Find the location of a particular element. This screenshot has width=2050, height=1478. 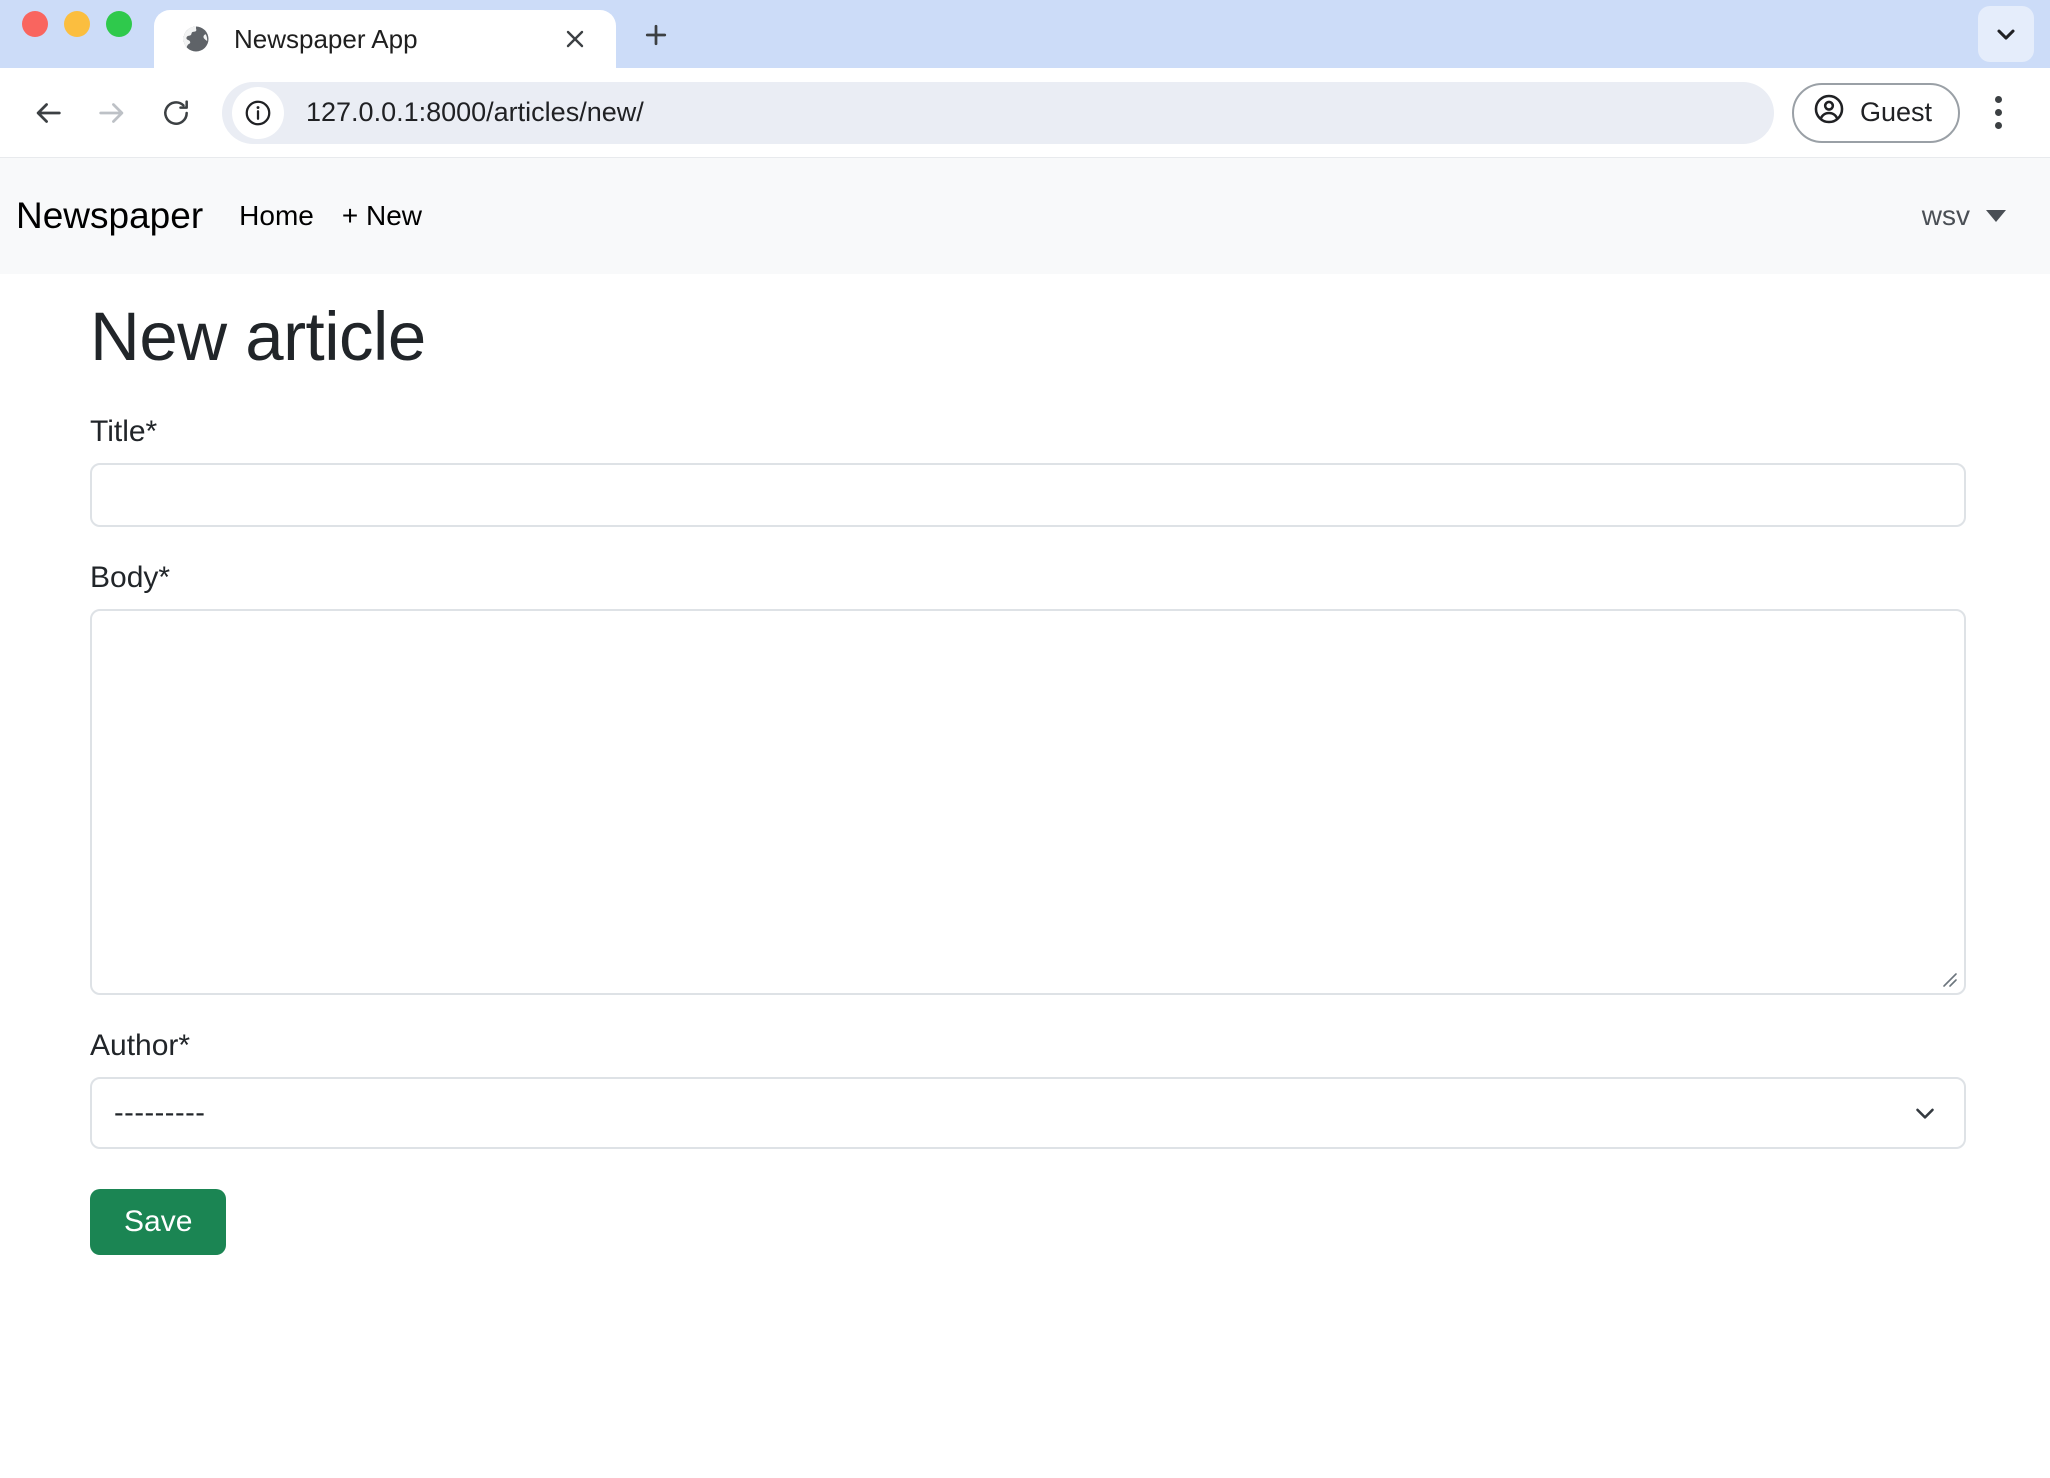

close-tab-icon is located at coordinates (575, 39).